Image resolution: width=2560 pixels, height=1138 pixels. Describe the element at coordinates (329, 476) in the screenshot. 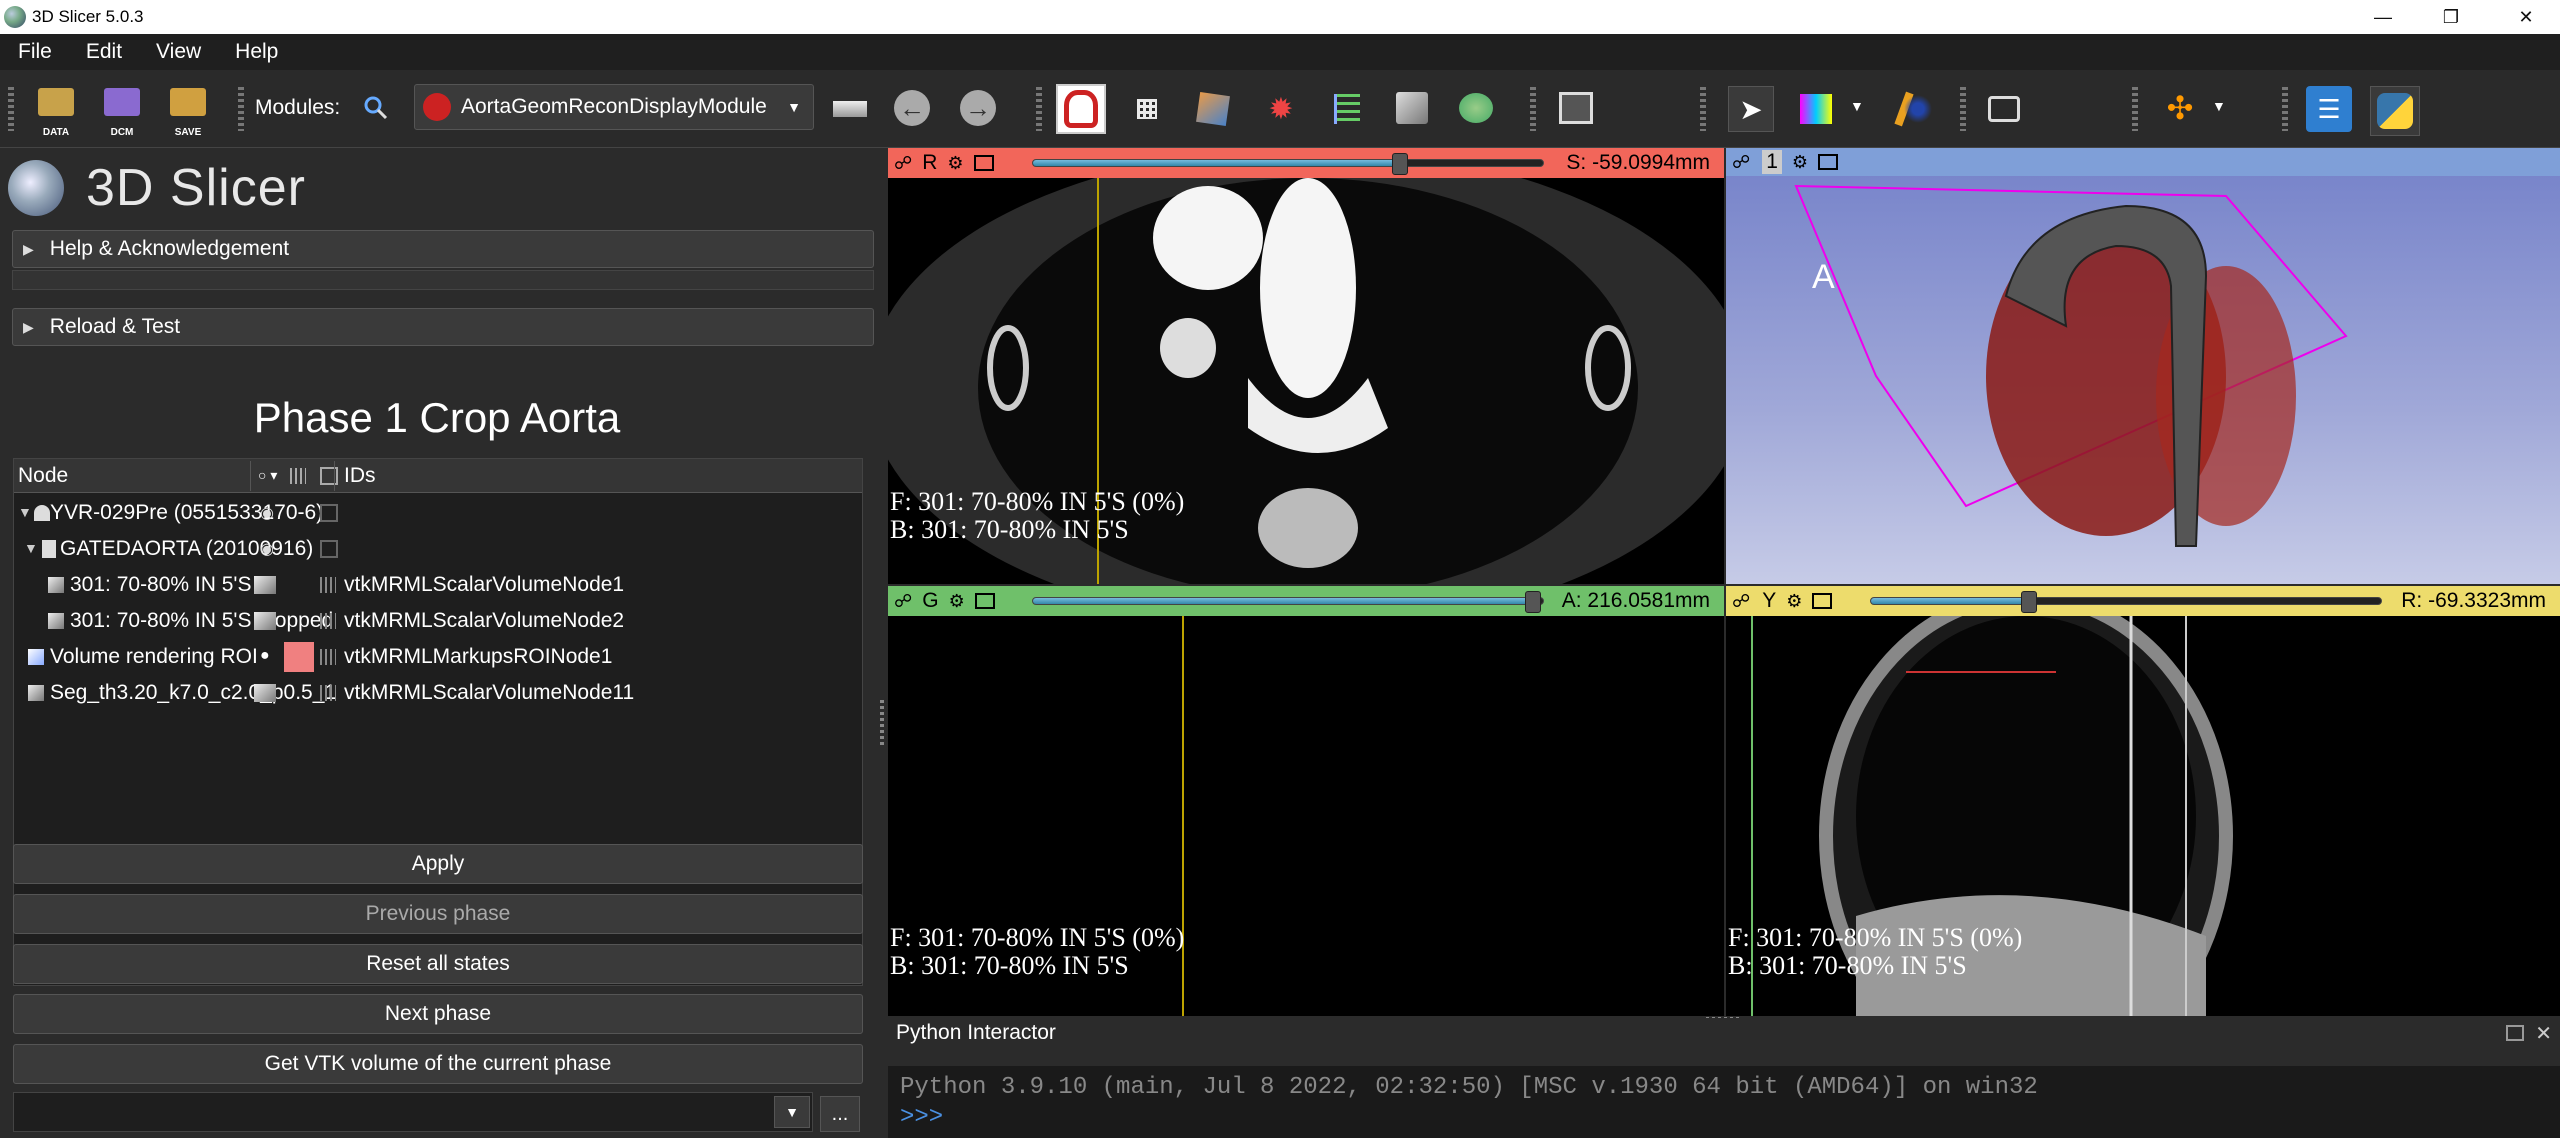

I see `transform-column-icon` at that location.